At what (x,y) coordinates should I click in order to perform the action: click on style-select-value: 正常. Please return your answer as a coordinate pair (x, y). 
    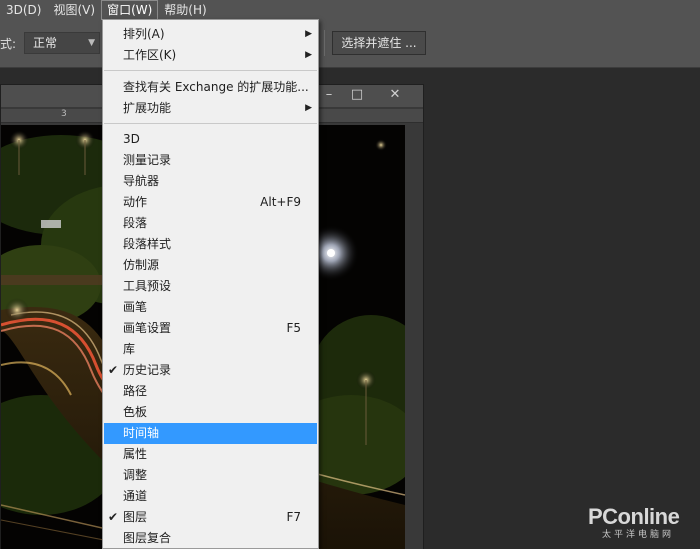
    Looking at the image, I should click on (45, 43).